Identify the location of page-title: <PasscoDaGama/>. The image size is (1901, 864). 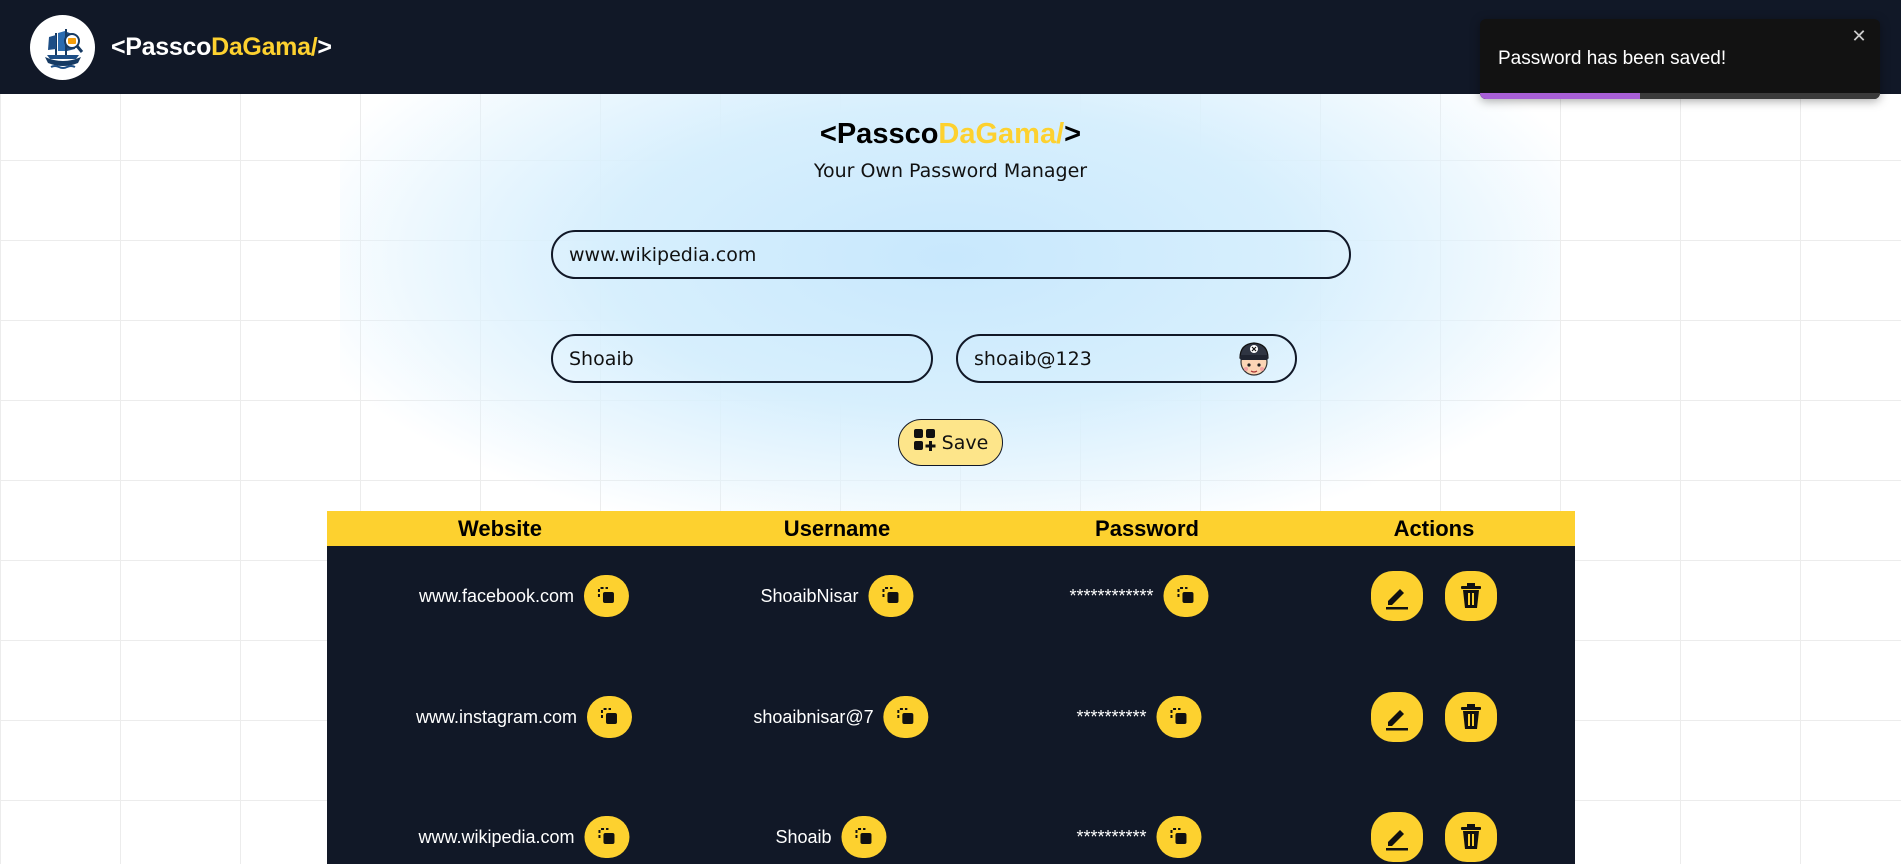
(950, 134).